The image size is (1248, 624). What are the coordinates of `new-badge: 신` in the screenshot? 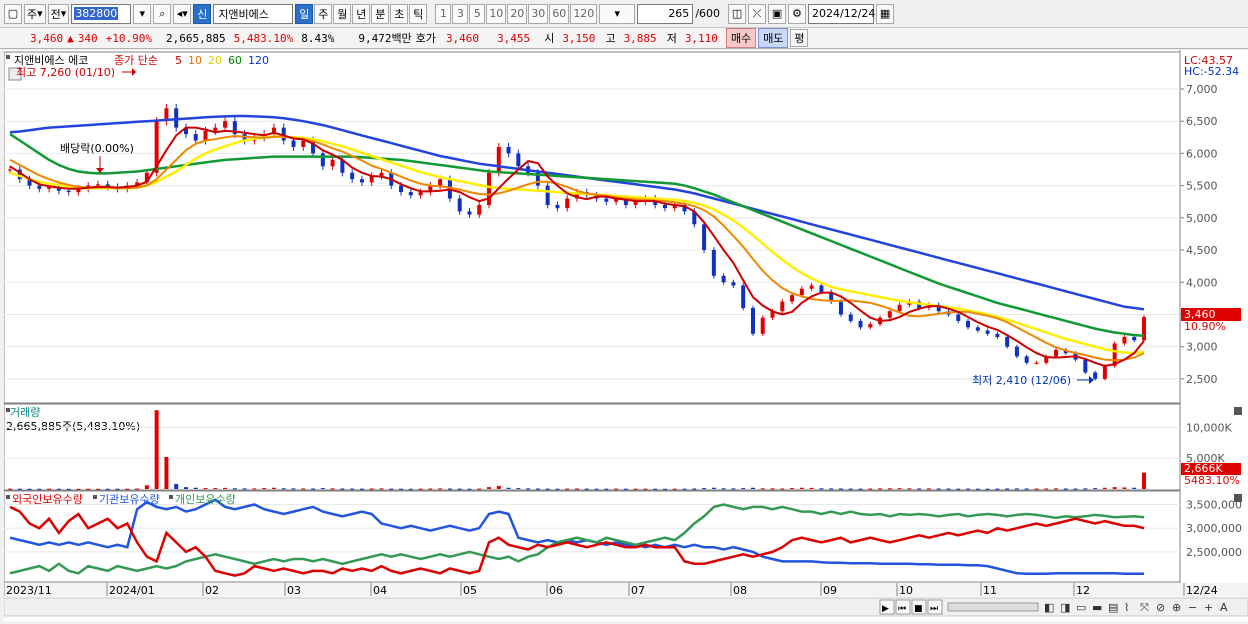 It's located at (202, 13).